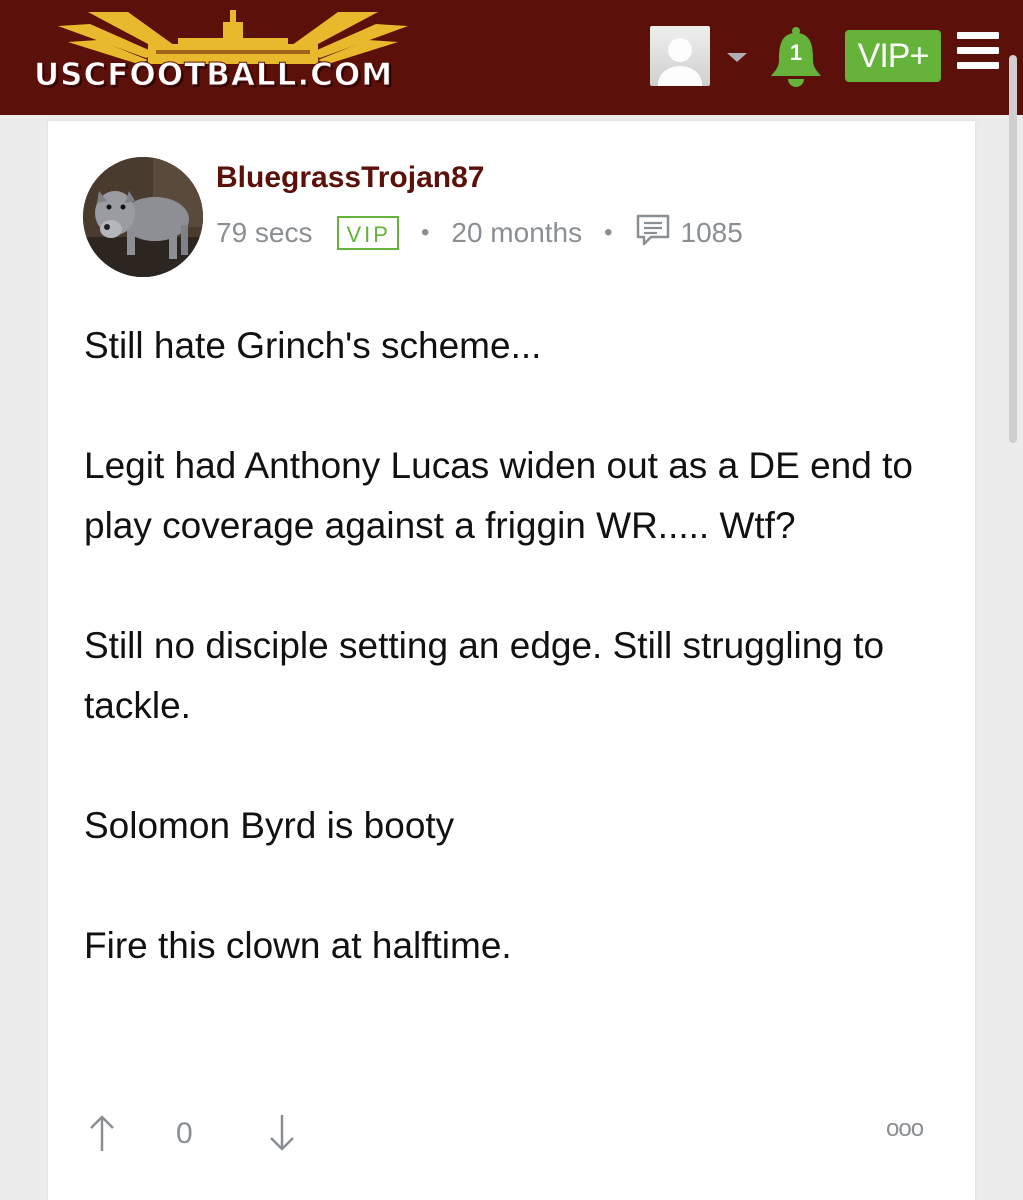 This screenshot has width=1023, height=1200. I want to click on dog-photo-avatar, so click(143, 217).